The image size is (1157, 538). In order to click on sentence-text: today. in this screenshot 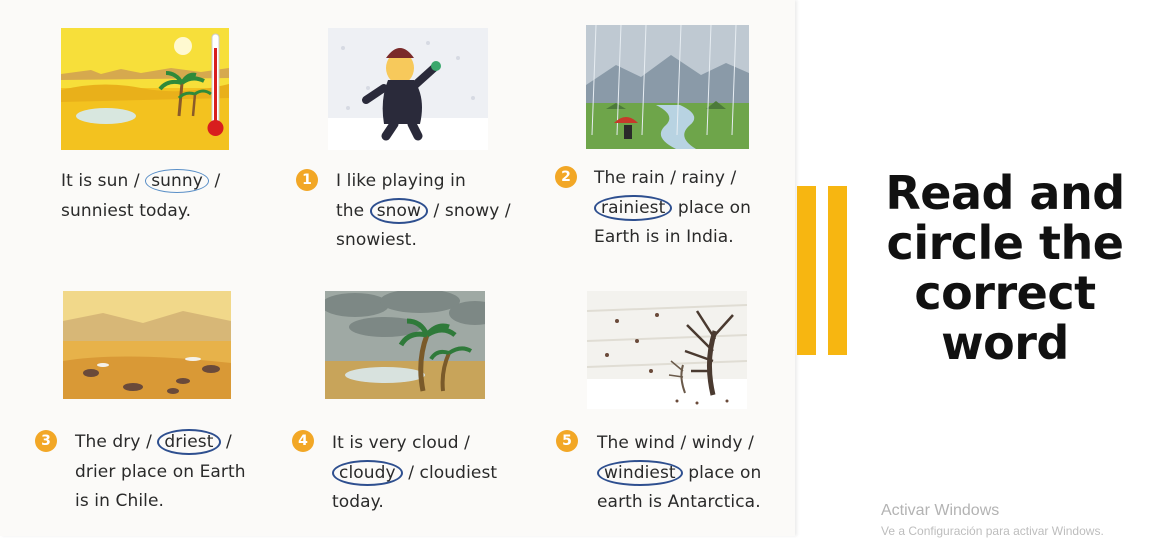, I will do `click(358, 502)`.